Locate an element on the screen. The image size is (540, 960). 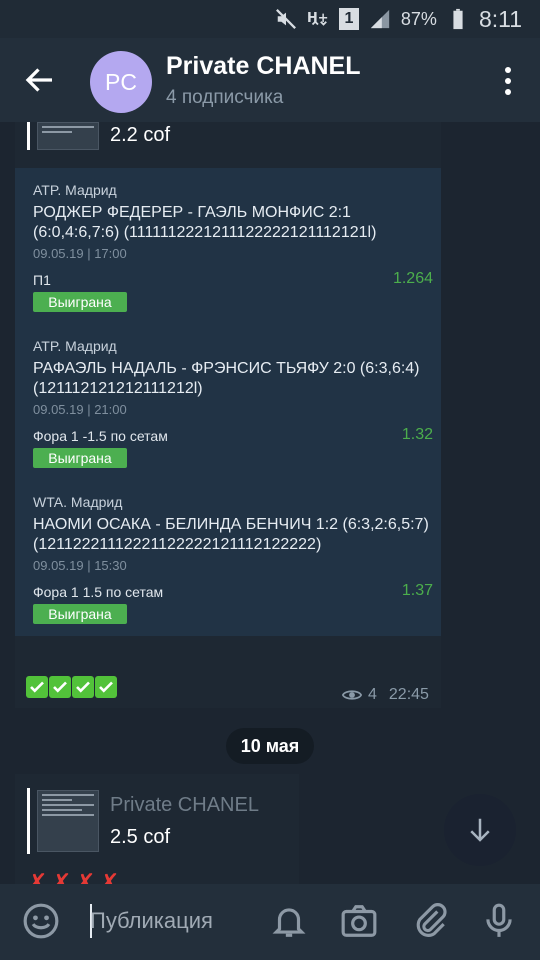
check-emoji-row is located at coordinates (71, 687).